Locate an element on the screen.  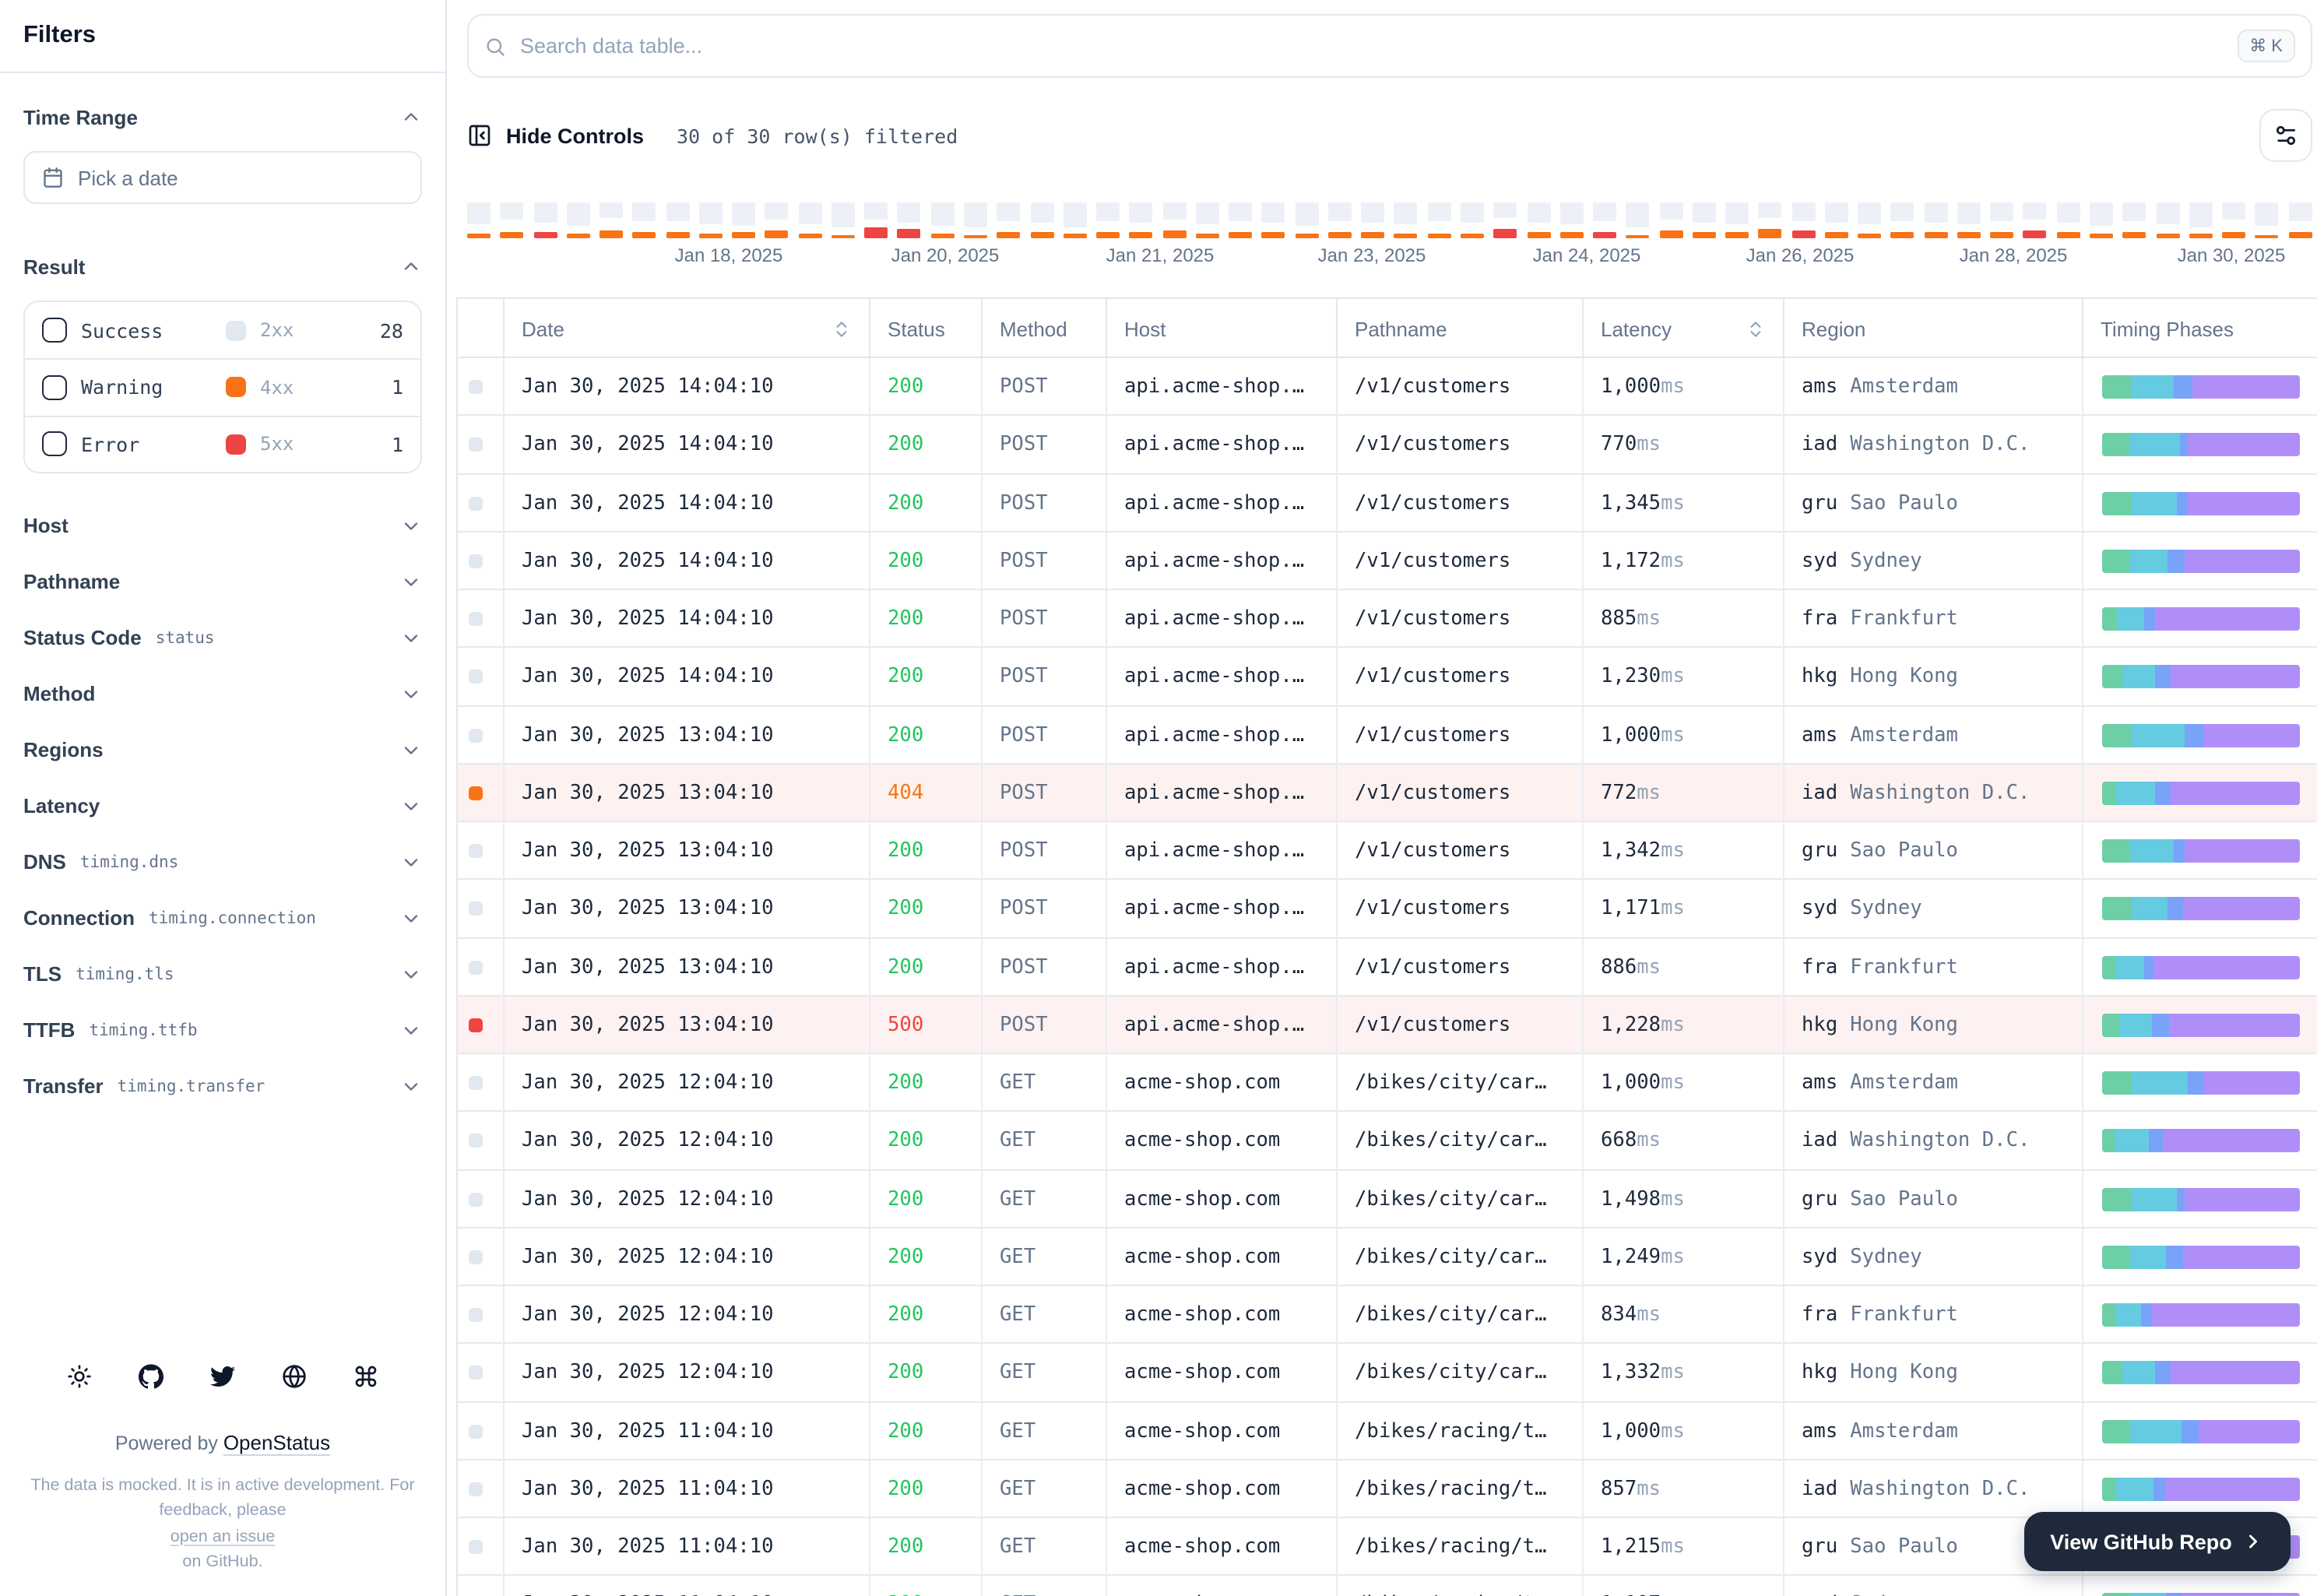
globe-button is located at coordinates (294, 1377).